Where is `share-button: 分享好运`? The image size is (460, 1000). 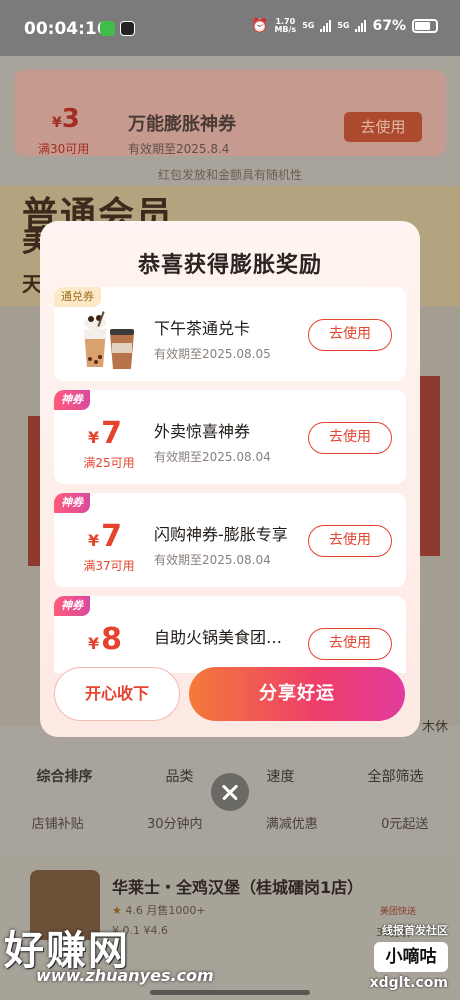 share-button: 分享好运 is located at coordinates (297, 694).